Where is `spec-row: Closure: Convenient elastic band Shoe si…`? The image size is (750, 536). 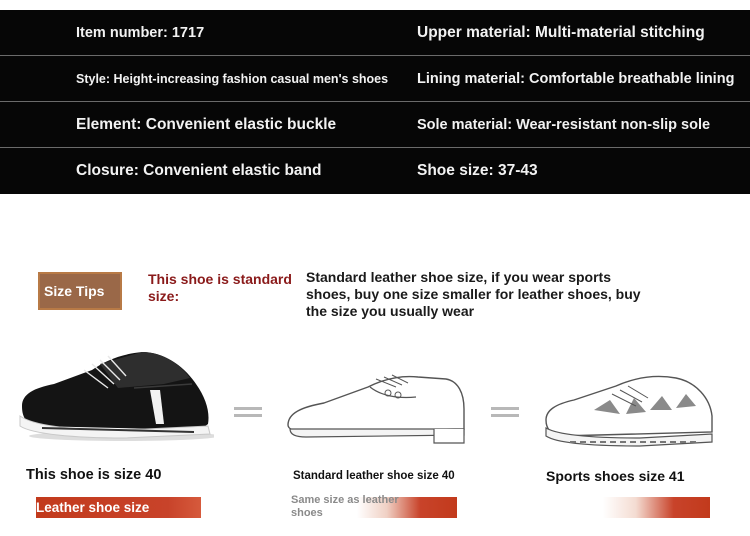
spec-row: Closure: Convenient elastic band Shoe si… is located at coordinates (375, 171).